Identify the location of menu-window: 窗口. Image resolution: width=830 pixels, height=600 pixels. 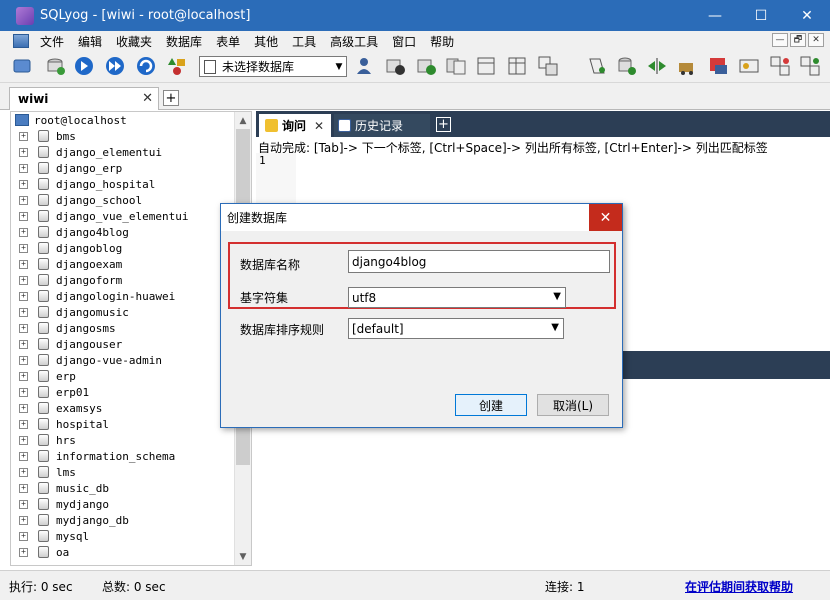
(404, 41).